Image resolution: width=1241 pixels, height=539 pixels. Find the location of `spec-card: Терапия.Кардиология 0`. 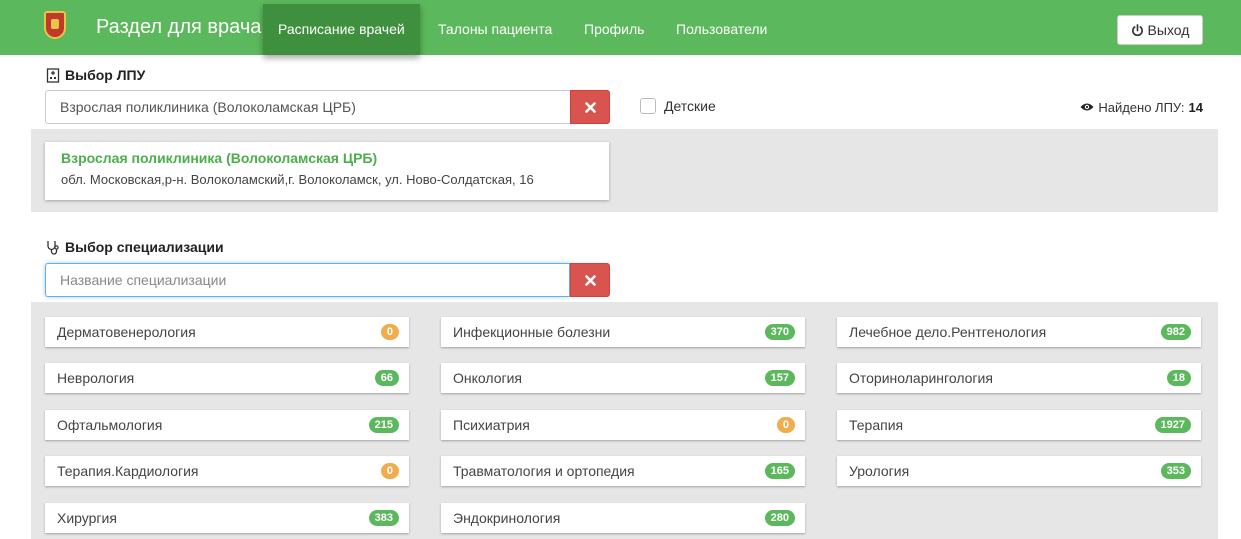

spec-card: Терапия.Кардиология 0 is located at coordinates (227, 471).